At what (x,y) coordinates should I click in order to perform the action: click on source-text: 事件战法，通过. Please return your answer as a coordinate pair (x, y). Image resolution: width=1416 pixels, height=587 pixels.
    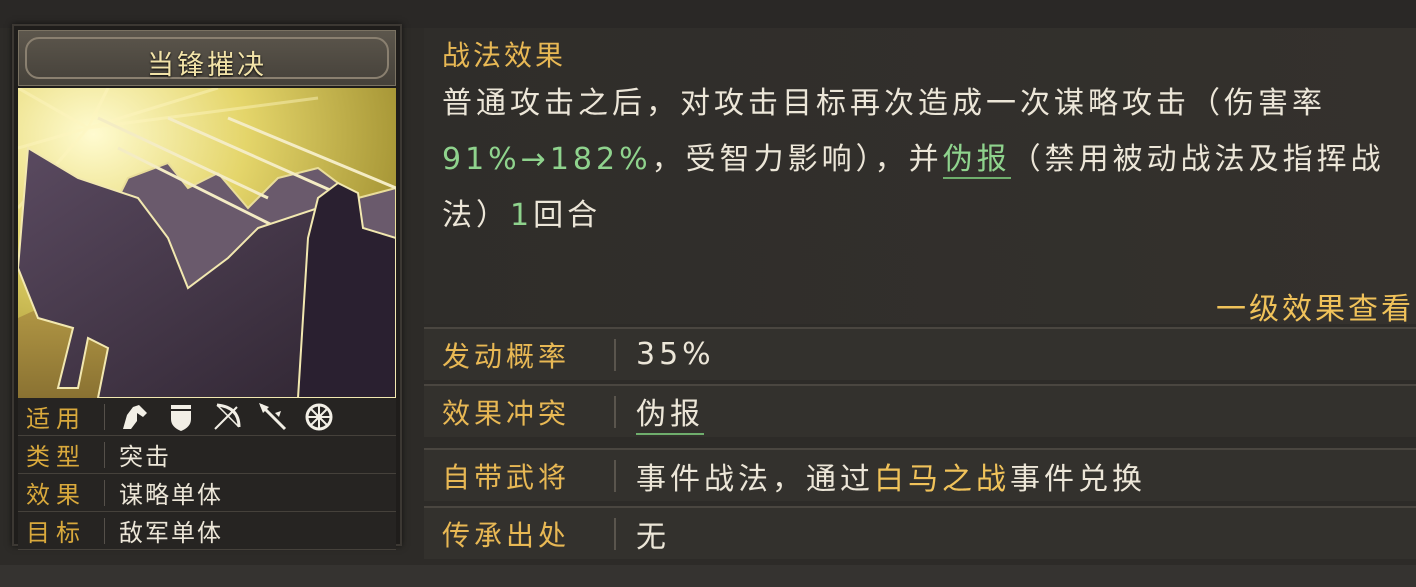
    Looking at the image, I should click on (755, 479).